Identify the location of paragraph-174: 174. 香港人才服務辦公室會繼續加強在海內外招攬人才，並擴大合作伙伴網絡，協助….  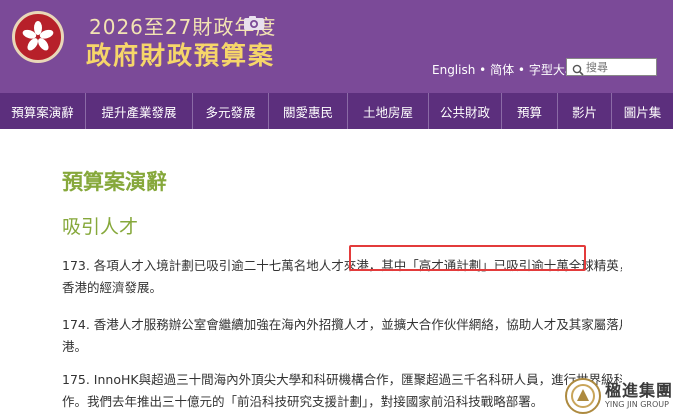
(342, 336).